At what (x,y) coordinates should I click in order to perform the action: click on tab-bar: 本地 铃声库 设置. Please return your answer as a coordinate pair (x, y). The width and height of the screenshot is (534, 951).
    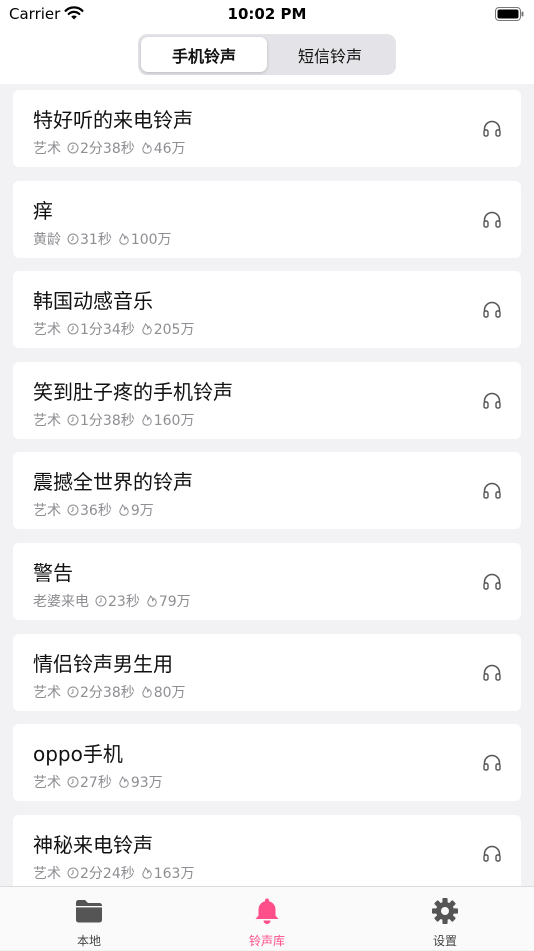
    Looking at the image, I should click on (267, 918).